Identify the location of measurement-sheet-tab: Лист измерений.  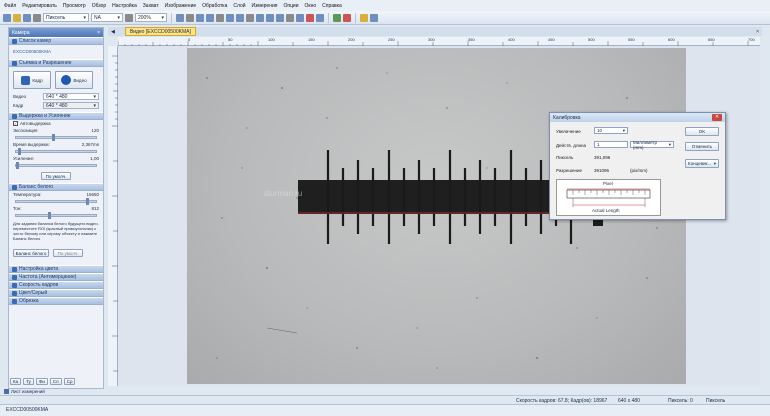
(52, 391).